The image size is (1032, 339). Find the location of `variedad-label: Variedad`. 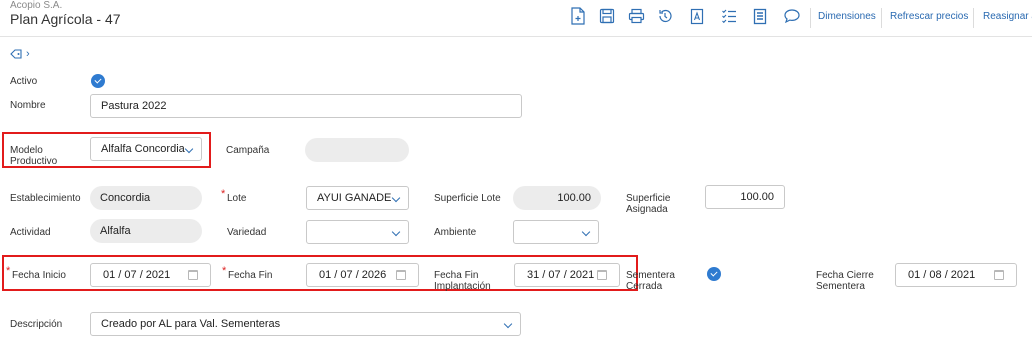

variedad-label: Variedad is located at coordinates (247, 232).